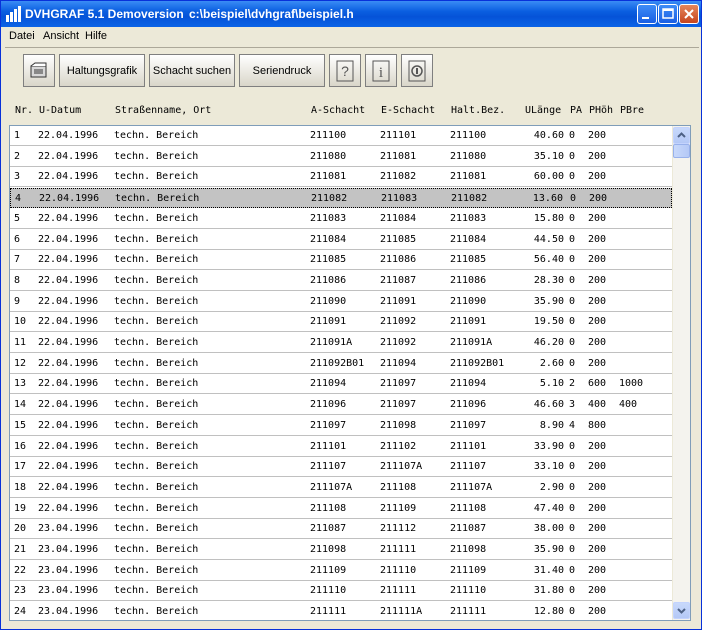  What do you see at coordinates (328, 280) in the screenshot?
I see `cell-a-schacht: 211086` at bounding box center [328, 280].